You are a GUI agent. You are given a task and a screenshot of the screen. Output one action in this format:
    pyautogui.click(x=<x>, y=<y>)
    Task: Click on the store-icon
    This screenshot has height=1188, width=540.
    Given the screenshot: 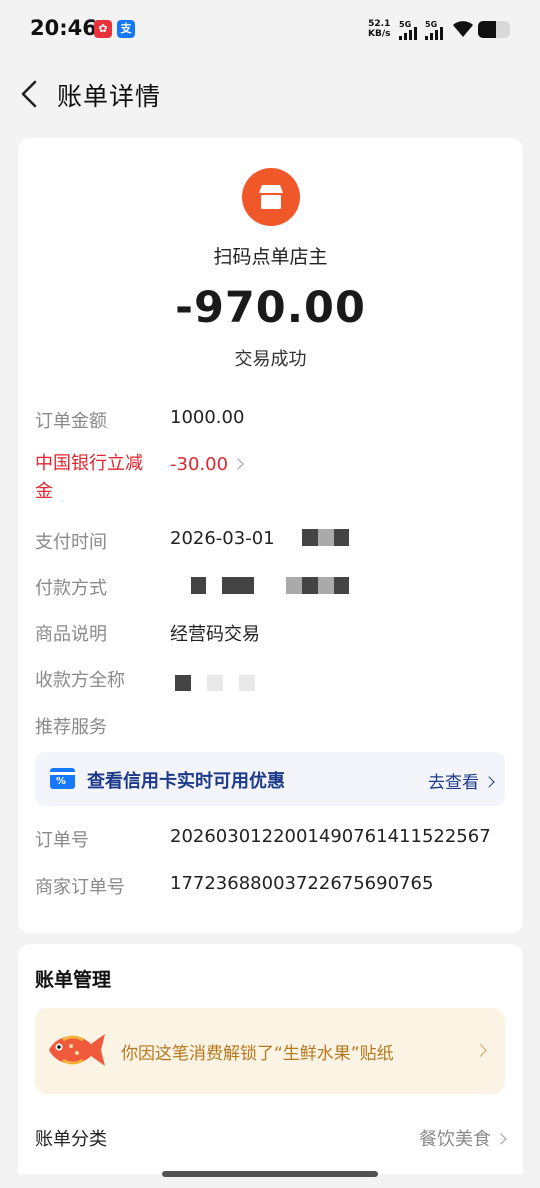 What is the action you would take?
    pyautogui.click(x=271, y=197)
    